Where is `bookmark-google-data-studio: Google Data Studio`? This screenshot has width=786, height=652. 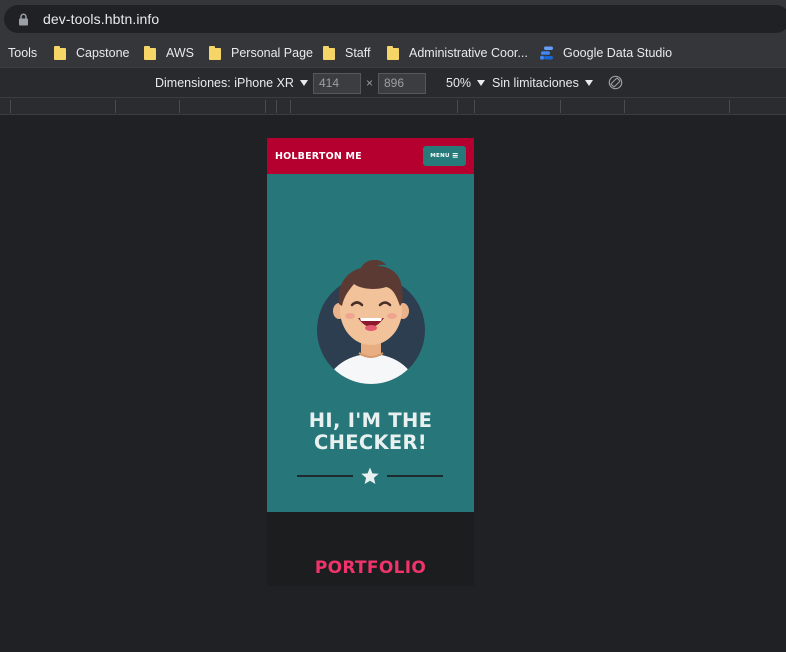
bookmark-google-data-studio: Google Data Studio is located at coordinates (605, 52).